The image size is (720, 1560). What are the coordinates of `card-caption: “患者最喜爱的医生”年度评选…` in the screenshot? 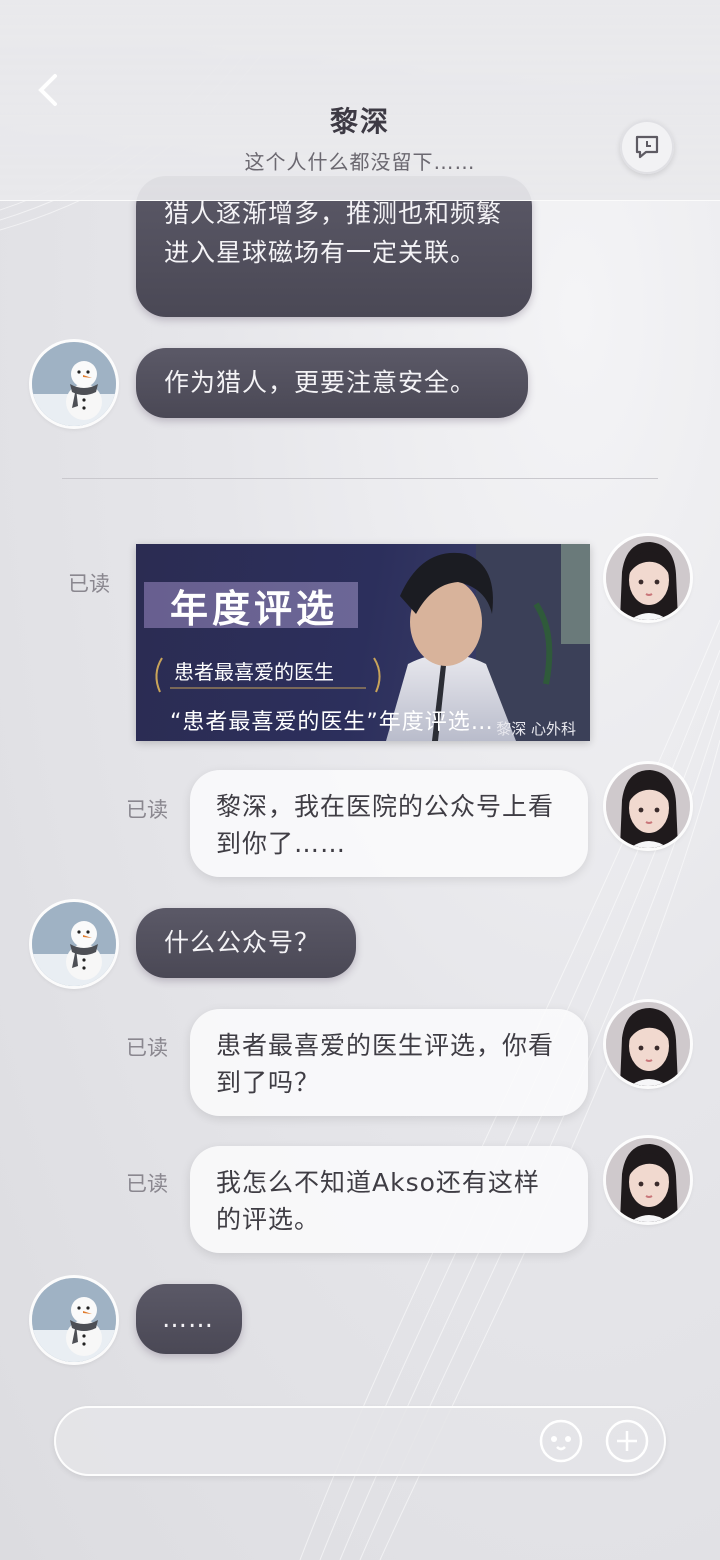 It's located at (332, 722).